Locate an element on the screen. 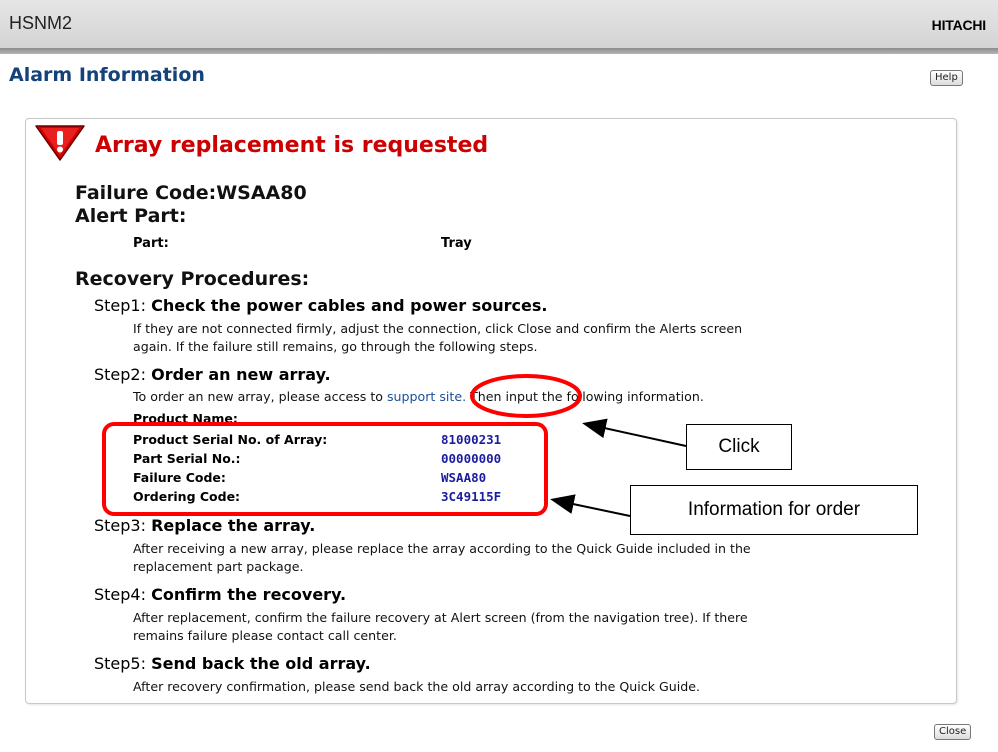  click-arrow is located at coordinates (634, 432).